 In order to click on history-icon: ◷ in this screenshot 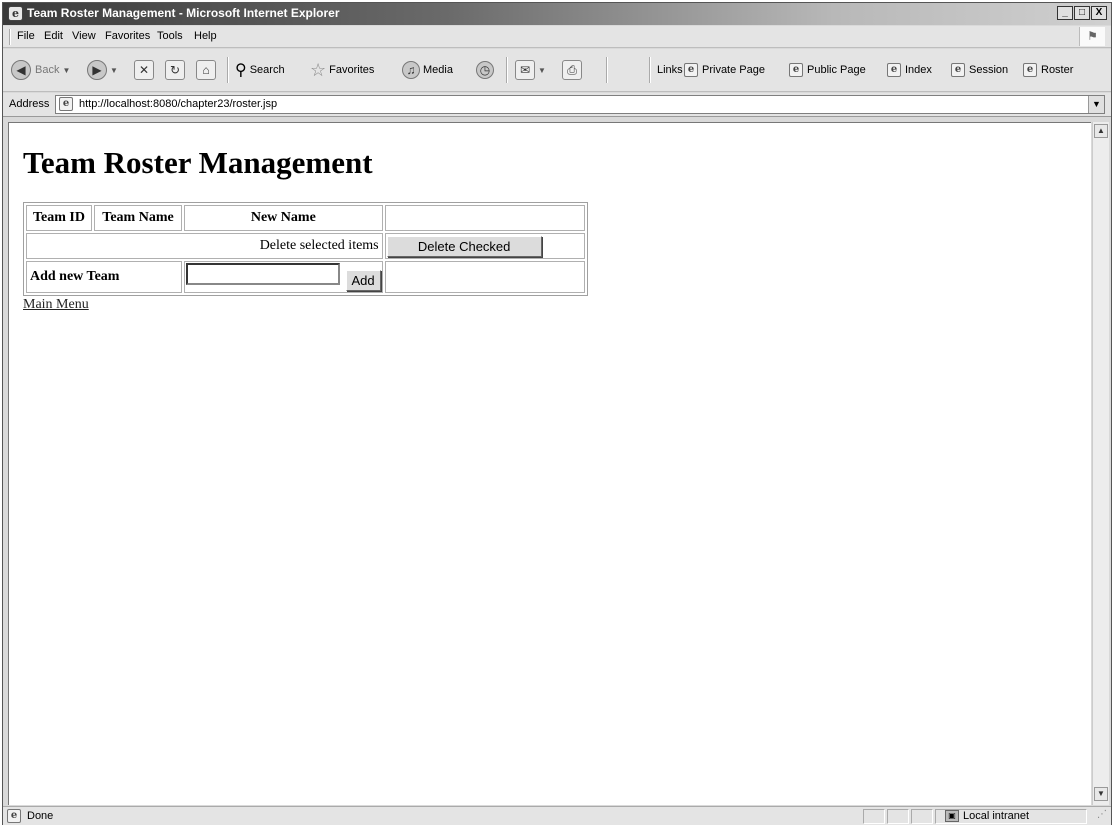, I will do `click(485, 70)`.